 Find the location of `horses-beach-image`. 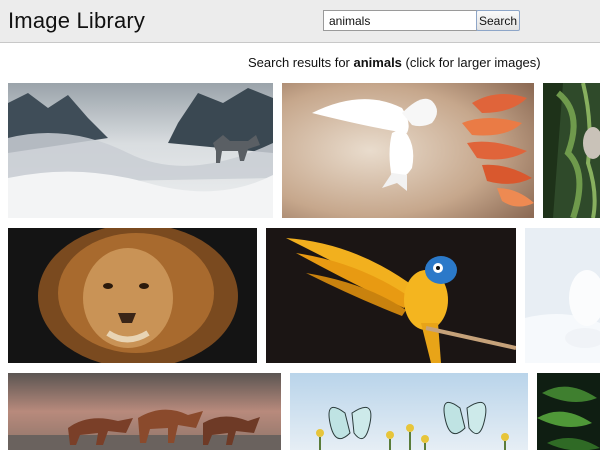

horses-beach-image is located at coordinates (144, 411).